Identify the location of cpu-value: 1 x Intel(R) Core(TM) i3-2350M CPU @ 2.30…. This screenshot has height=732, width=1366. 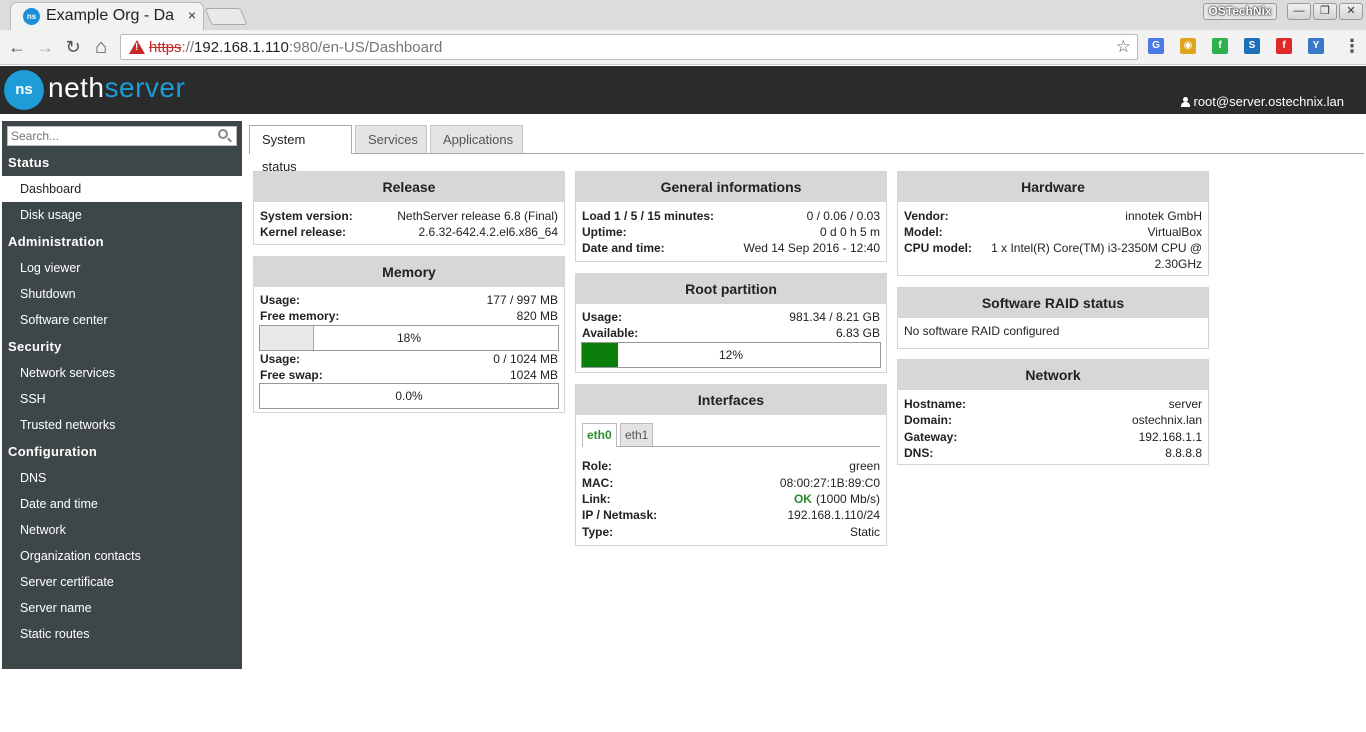
(1096, 256).